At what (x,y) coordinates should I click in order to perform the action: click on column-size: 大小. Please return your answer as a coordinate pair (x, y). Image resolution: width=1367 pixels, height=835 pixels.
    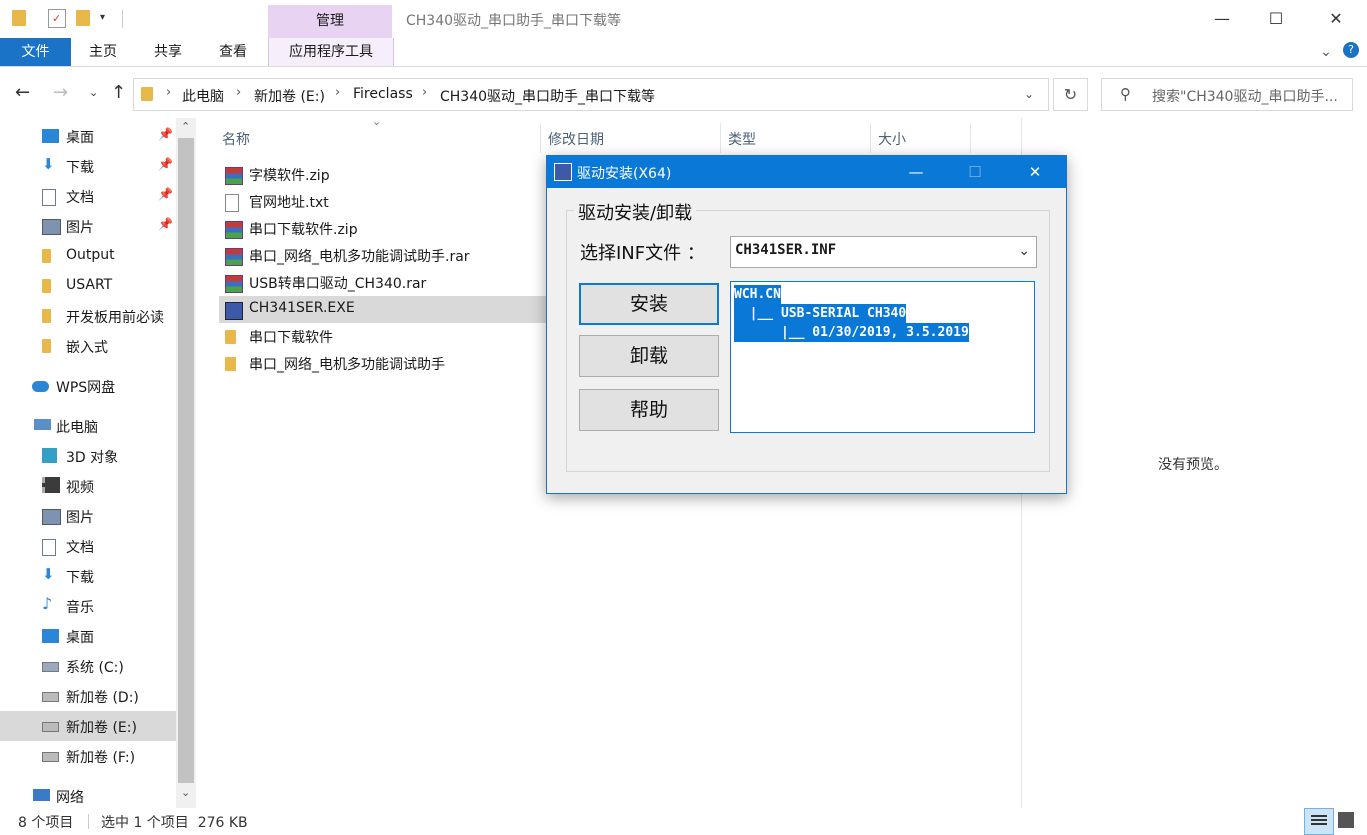
    Looking at the image, I should click on (892, 139).